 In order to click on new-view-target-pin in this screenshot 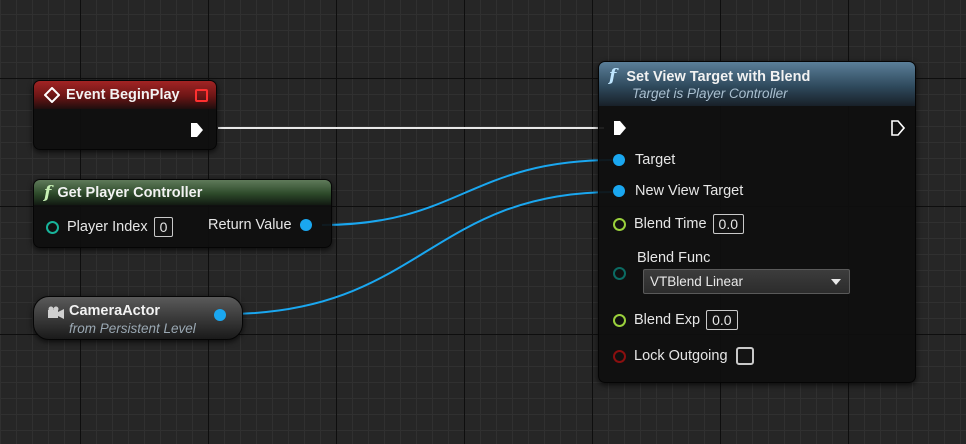, I will do `click(619, 191)`.